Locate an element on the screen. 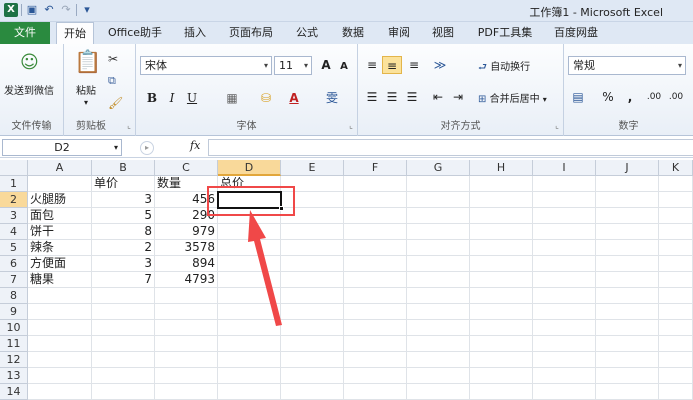 The image size is (693, 400). customize-icon: ▾ is located at coordinates (87, 10).